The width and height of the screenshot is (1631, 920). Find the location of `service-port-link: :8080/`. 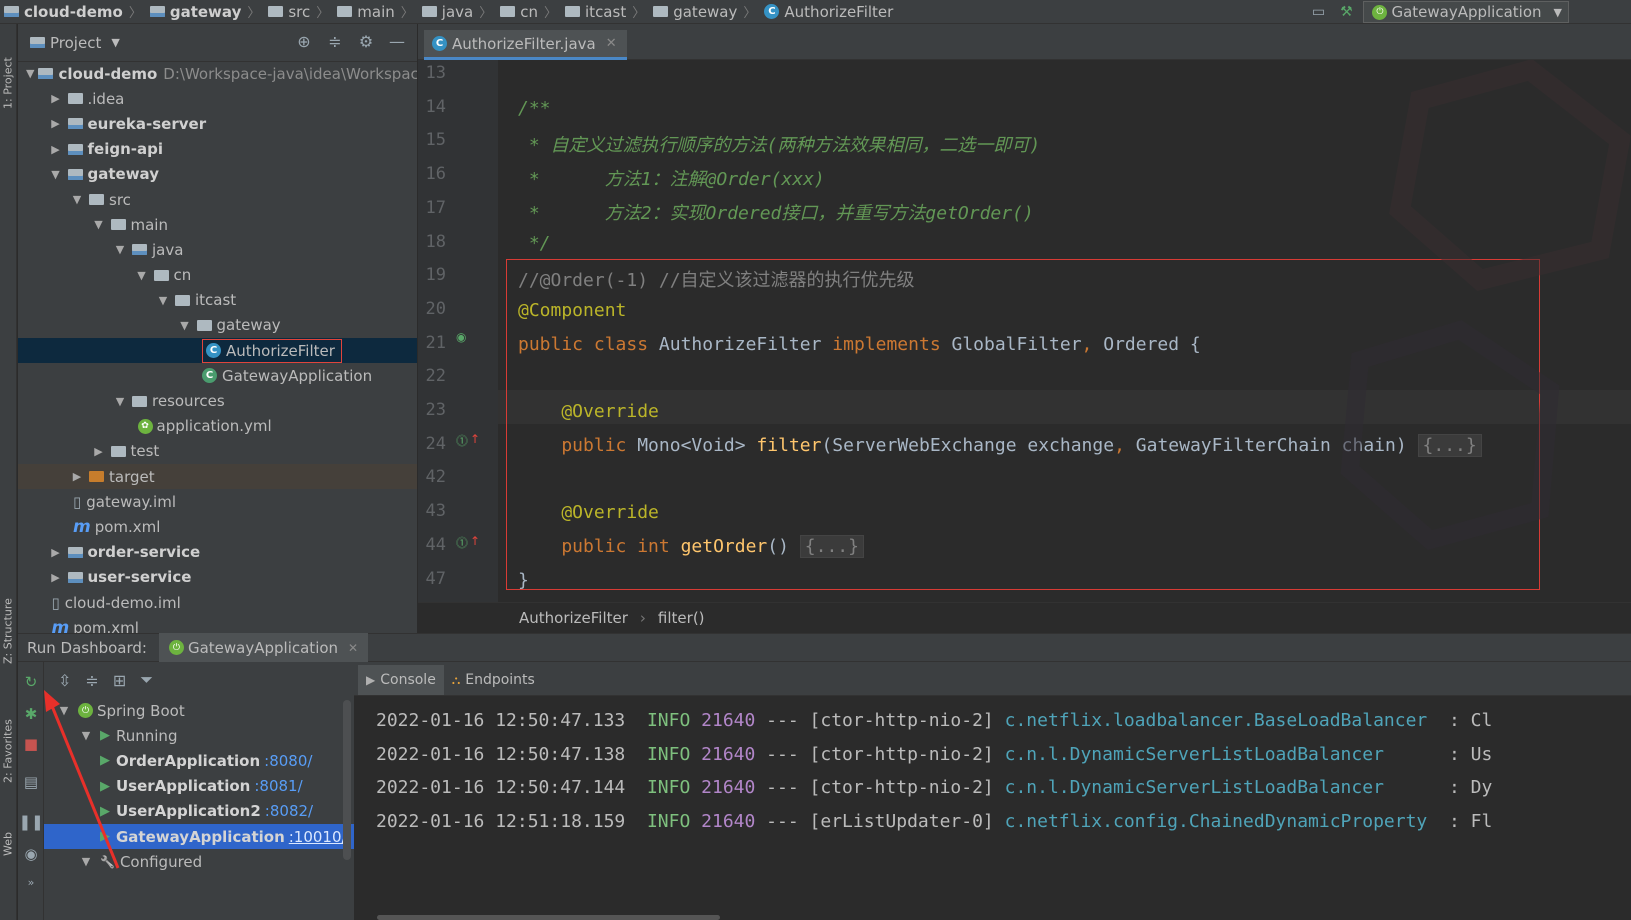

service-port-link: :8080/ is located at coordinates (288, 761).